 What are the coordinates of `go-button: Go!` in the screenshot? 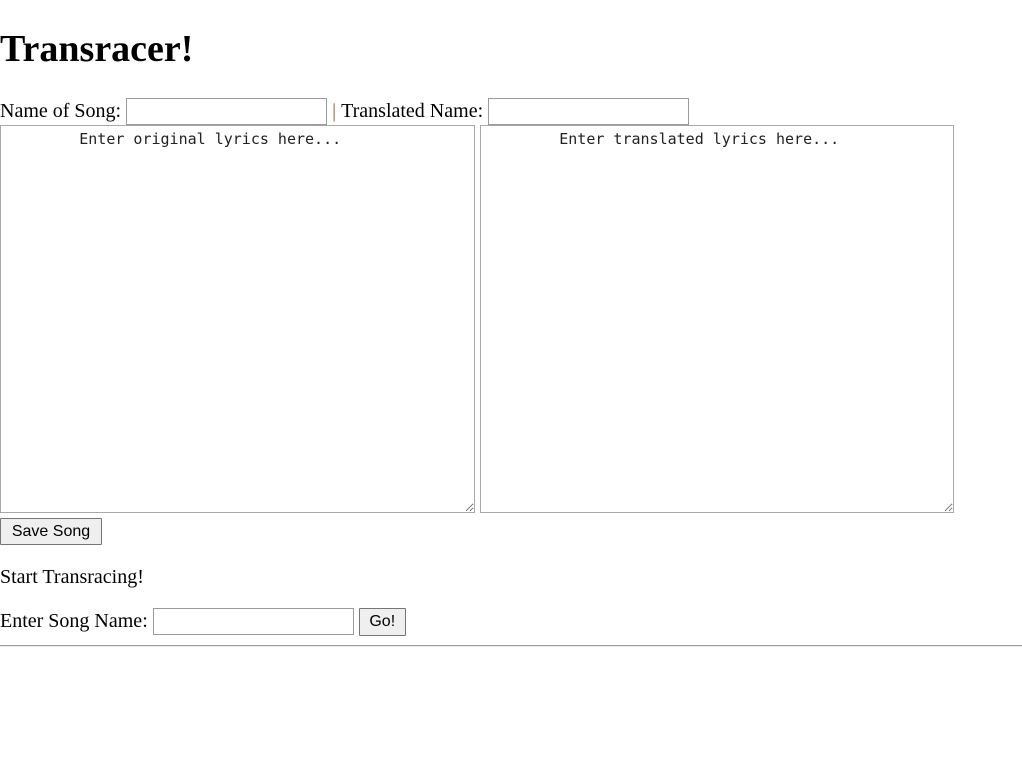 It's located at (382, 621).